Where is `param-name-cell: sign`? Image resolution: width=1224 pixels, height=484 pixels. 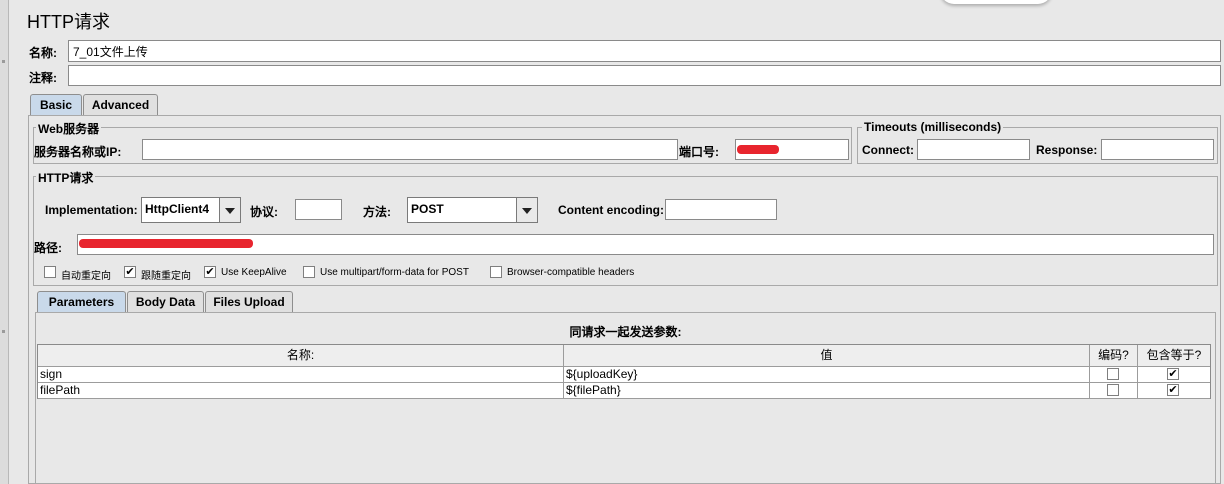 param-name-cell: sign is located at coordinates (301, 375).